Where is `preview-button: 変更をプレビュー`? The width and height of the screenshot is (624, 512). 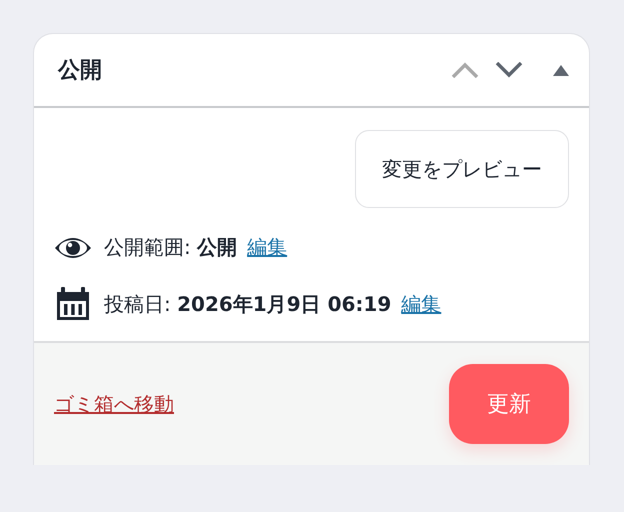 preview-button: 変更をプレビュー is located at coordinates (462, 169).